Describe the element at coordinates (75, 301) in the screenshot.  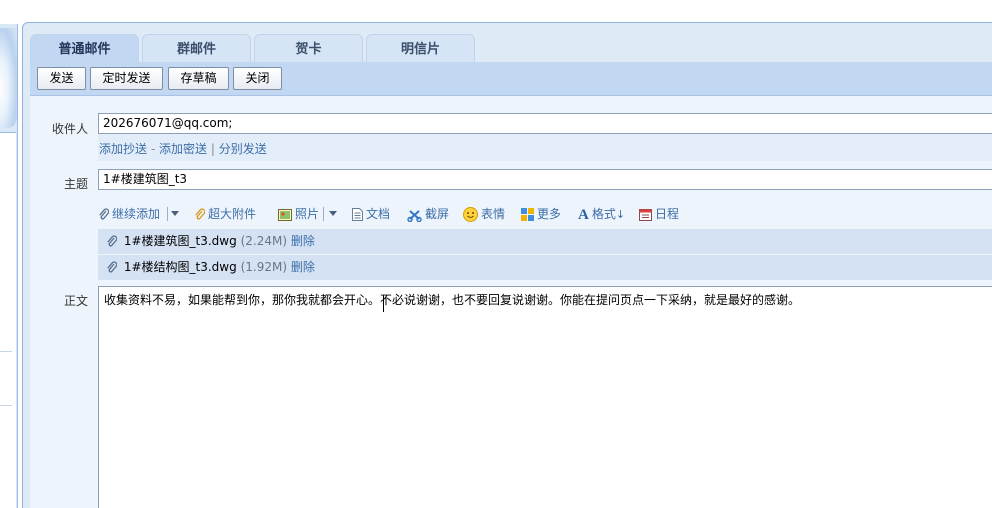
I see `body-label: 正文` at that location.